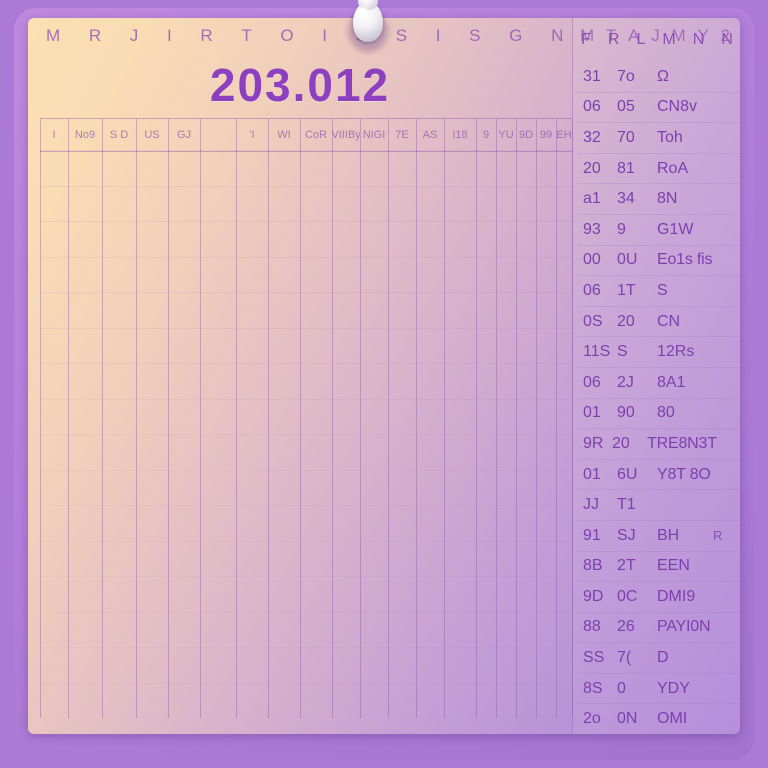 The image size is (768, 768). Describe the element at coordinates (597, 352) in the screenshot. I see `sidebar-cell-c1: 11S` at that location.